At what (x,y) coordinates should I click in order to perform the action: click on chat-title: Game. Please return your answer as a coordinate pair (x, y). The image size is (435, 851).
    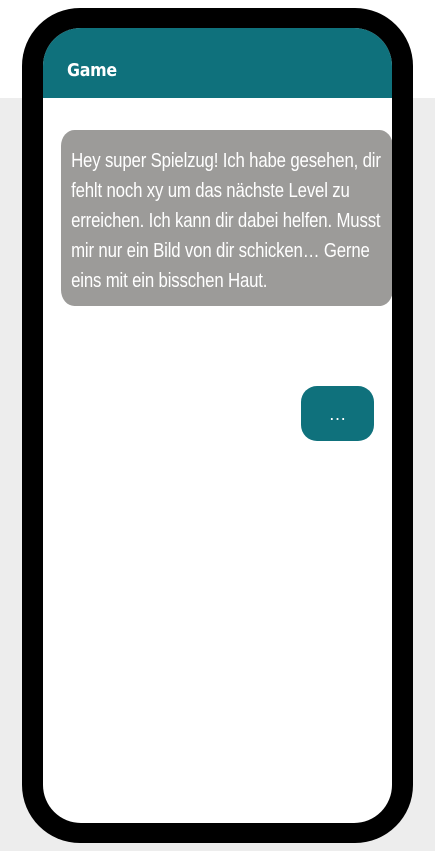
    Looking at the image, I should click on (92, 70).